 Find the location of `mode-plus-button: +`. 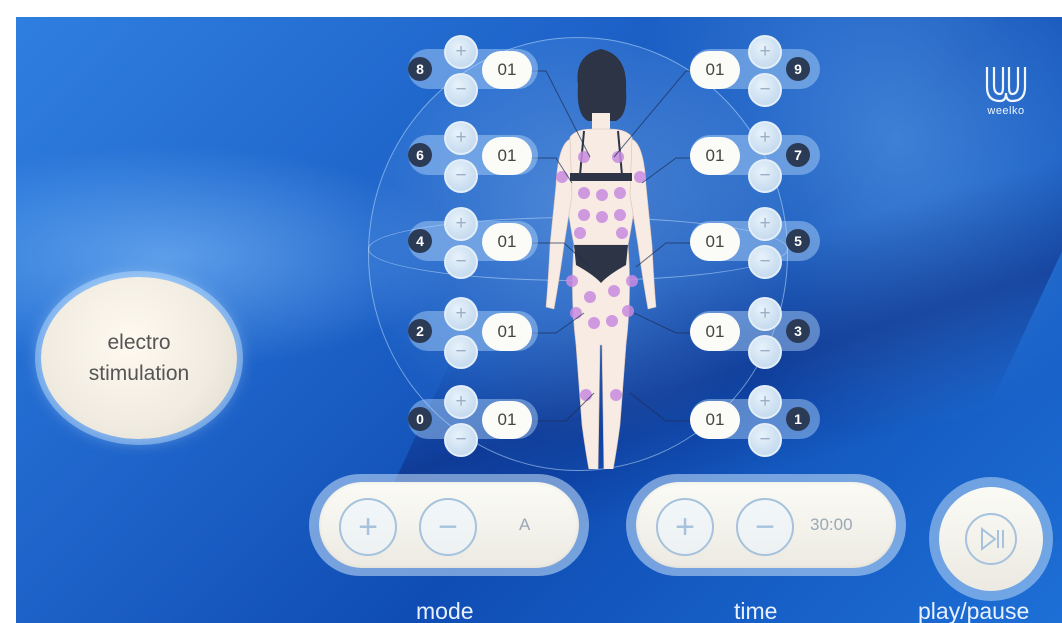

mode-plus-button: + is located at coordinates (368, 527).